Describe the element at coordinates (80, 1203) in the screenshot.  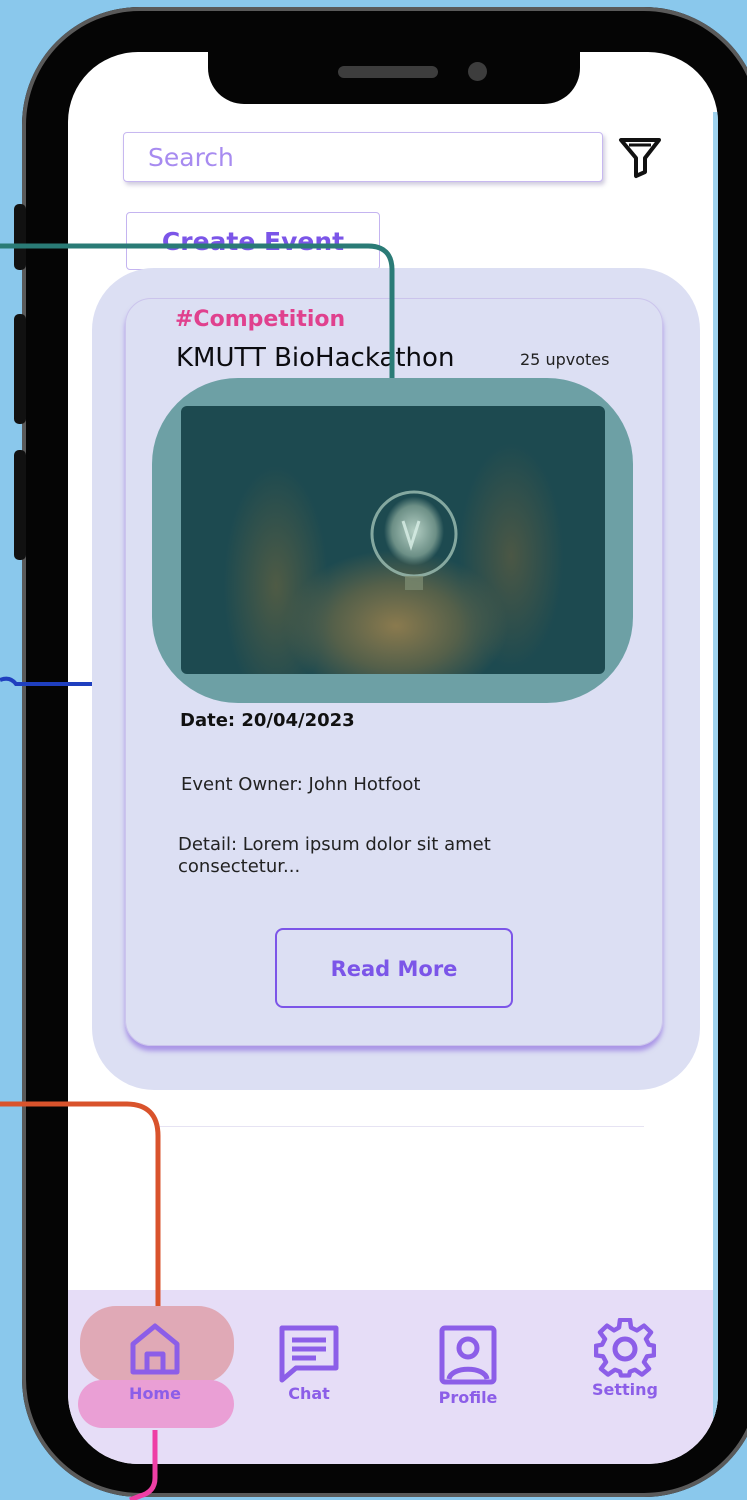
I see `connector-orange` at that location.